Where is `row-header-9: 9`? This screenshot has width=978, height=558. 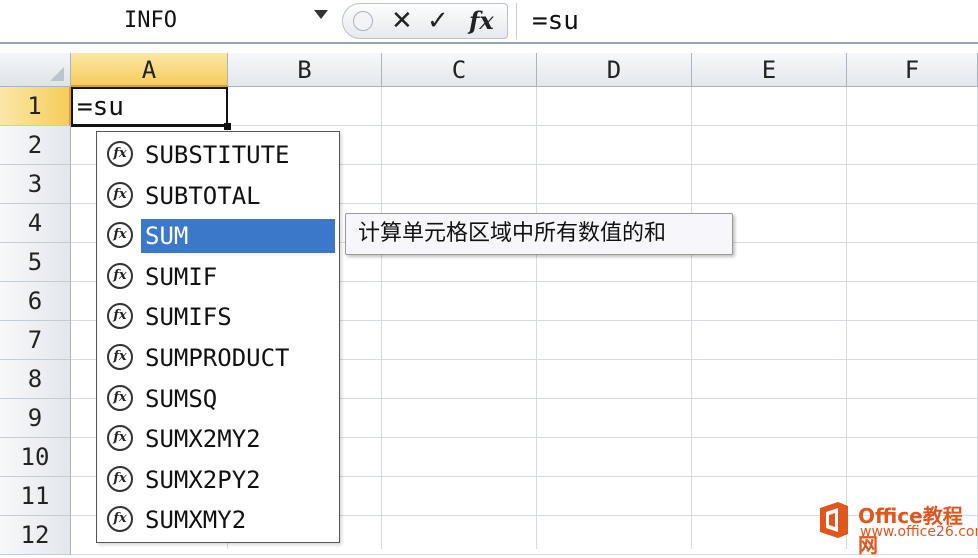
row-header-9: 9 is located at coordinates (35, 418).